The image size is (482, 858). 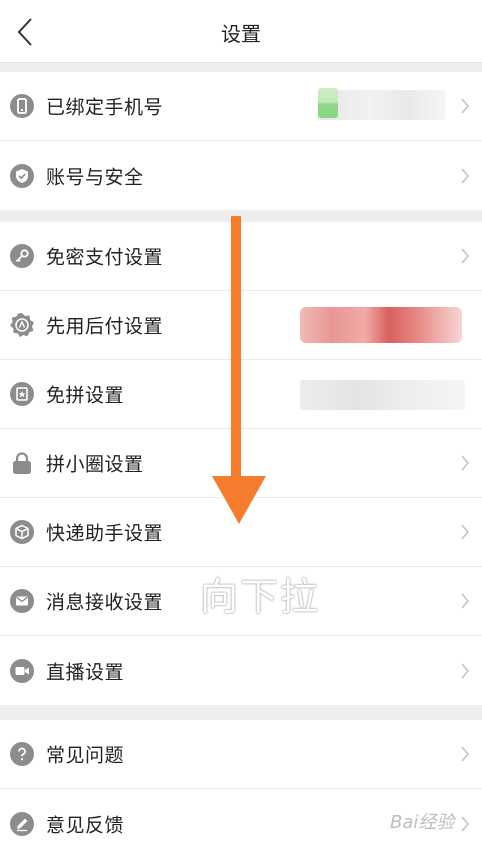 I want to click on settings-item-account-security: 账号与安全, so click(x=241, y=175).